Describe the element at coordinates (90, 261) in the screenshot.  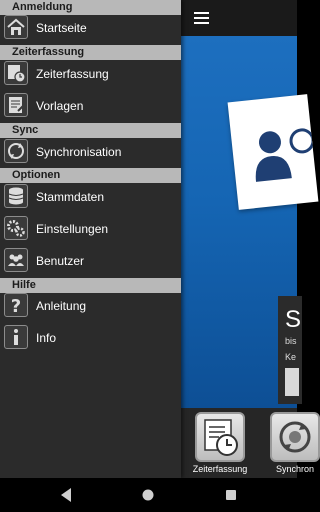
I see `drawer-item-benutzer: Benutzer` at that location.